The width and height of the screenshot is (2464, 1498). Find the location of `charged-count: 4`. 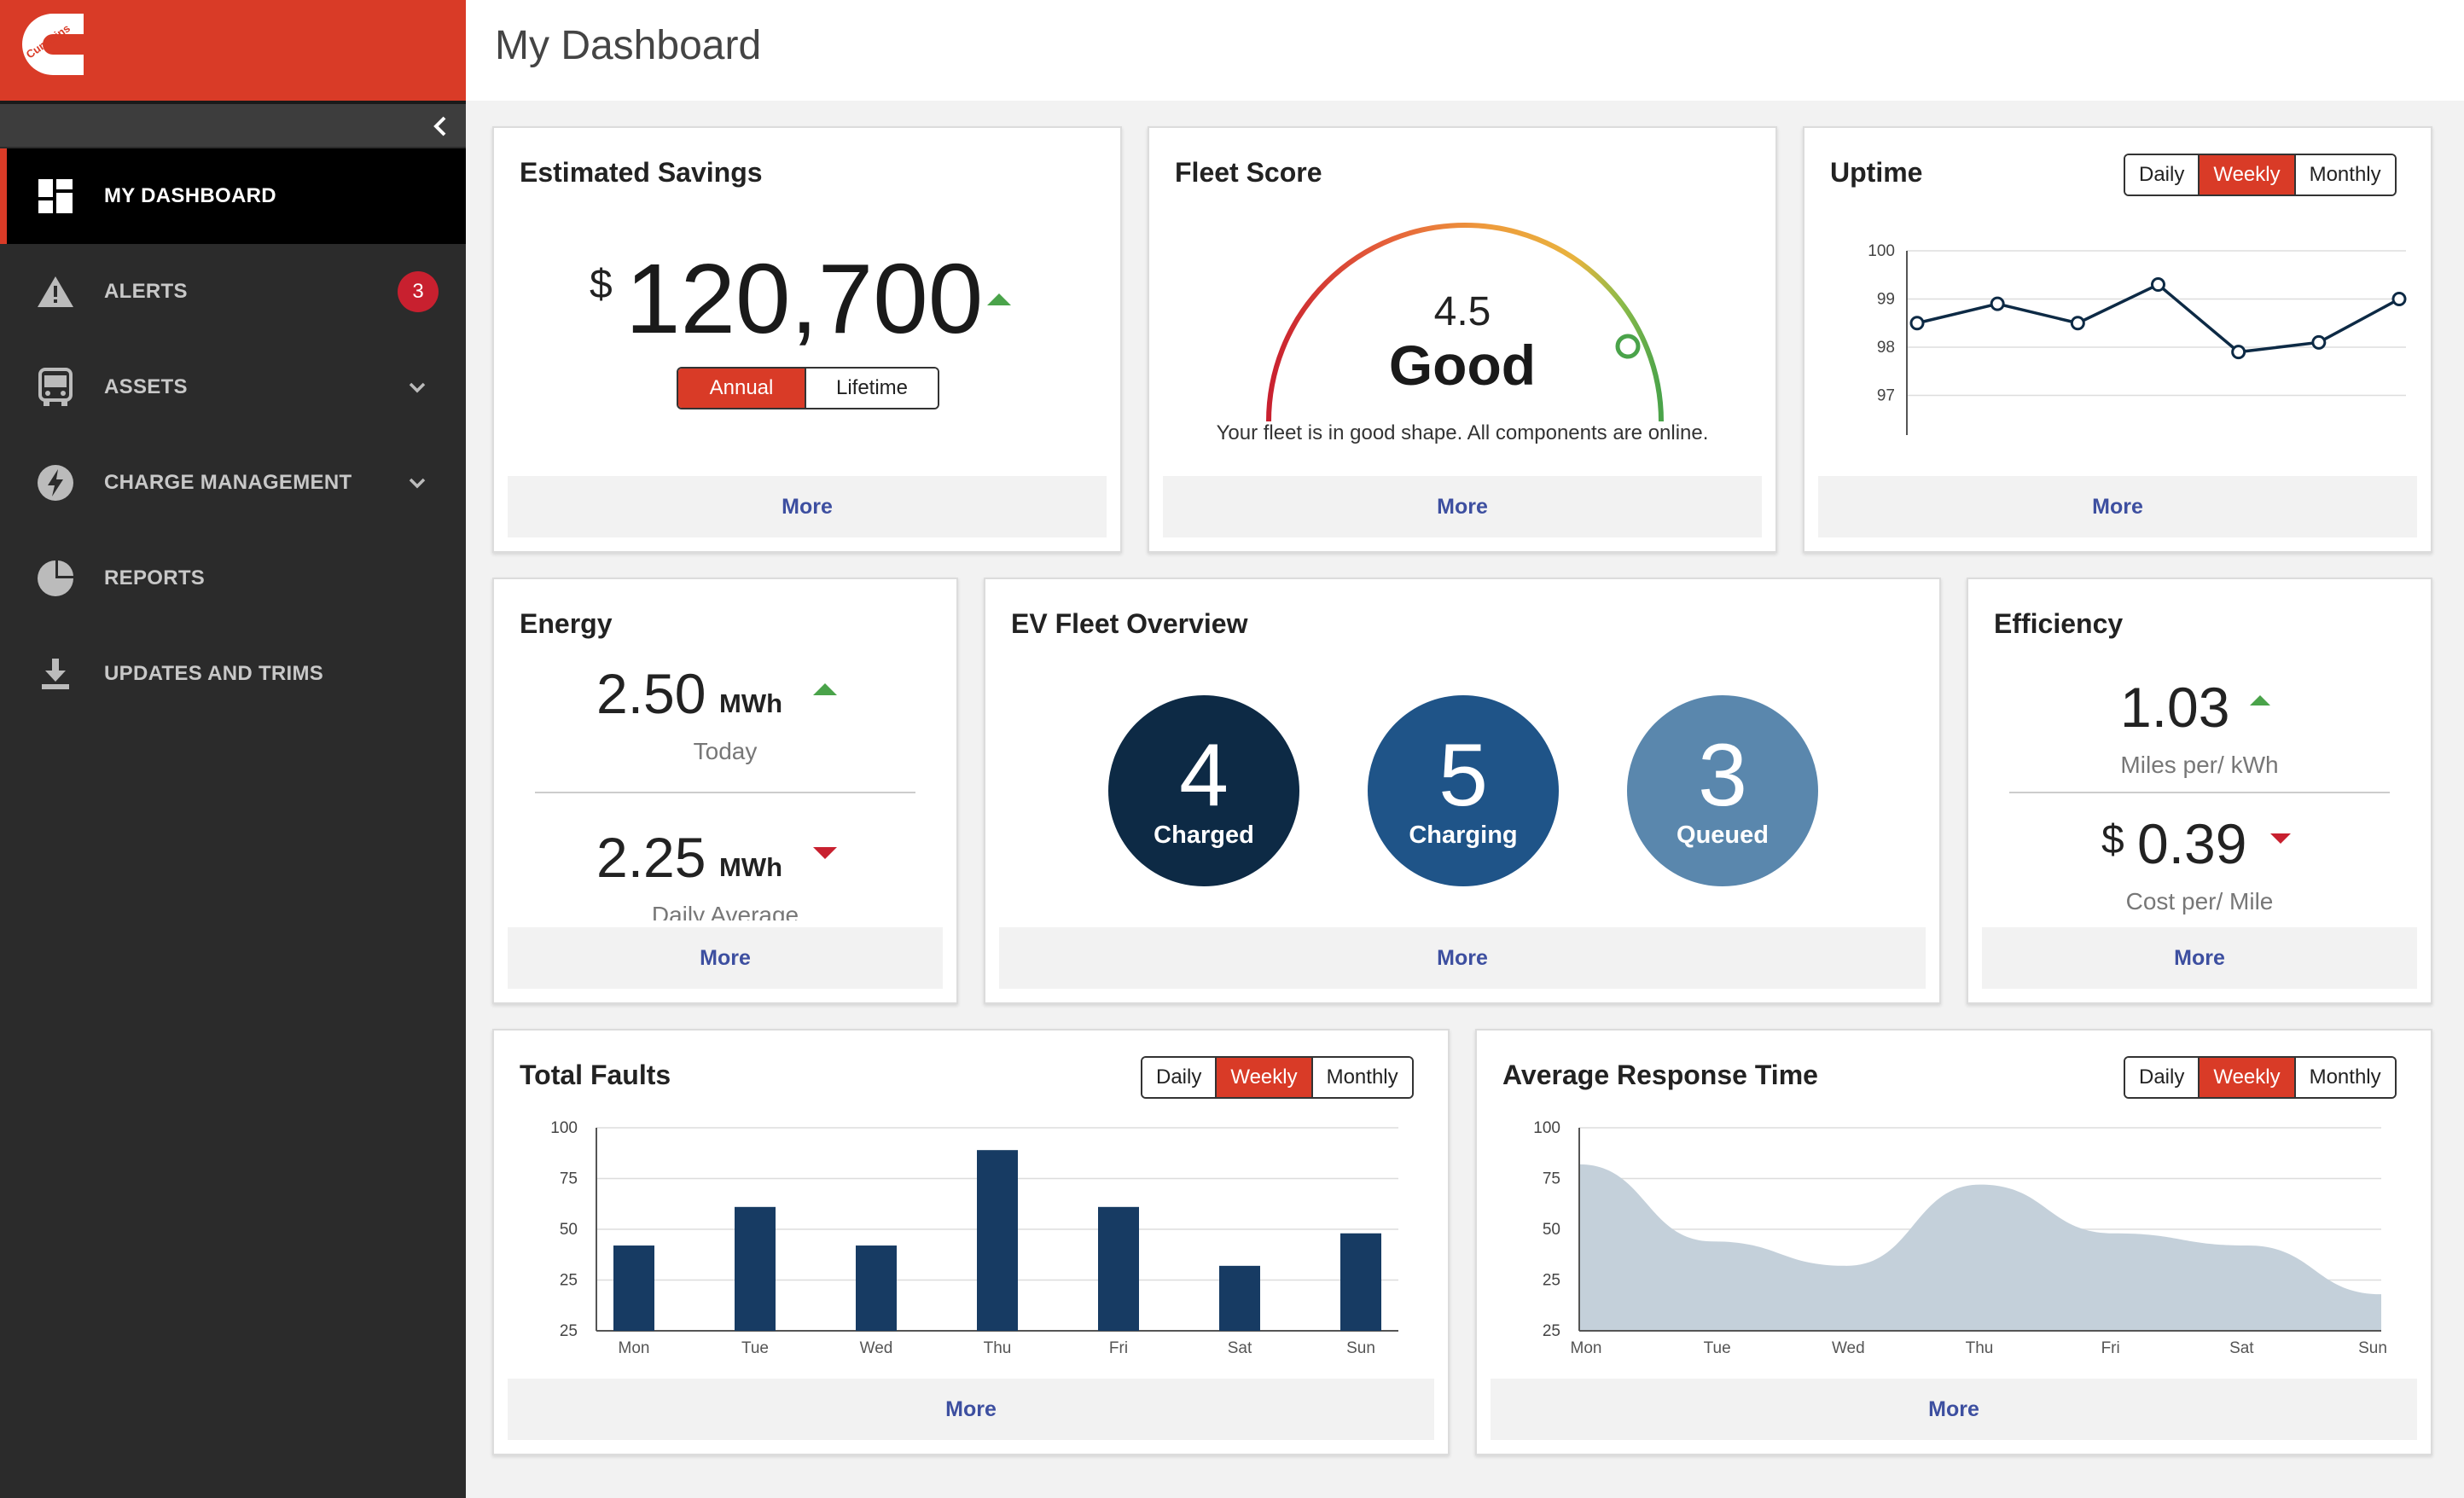

charged-count: 4 is located at coordinates (1204, 775).